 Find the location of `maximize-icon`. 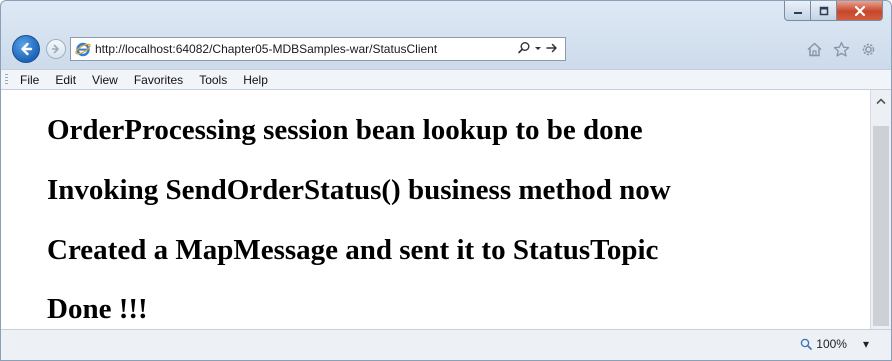

maximize-icon is located at coordinates (823, 10).